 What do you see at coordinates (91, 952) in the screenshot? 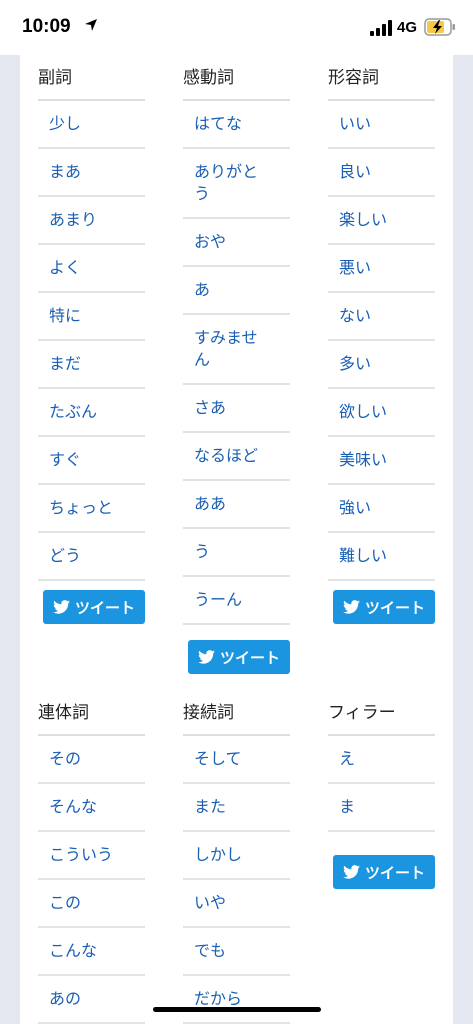
I see `word-link: こんな` at bounding box center [91, 952].